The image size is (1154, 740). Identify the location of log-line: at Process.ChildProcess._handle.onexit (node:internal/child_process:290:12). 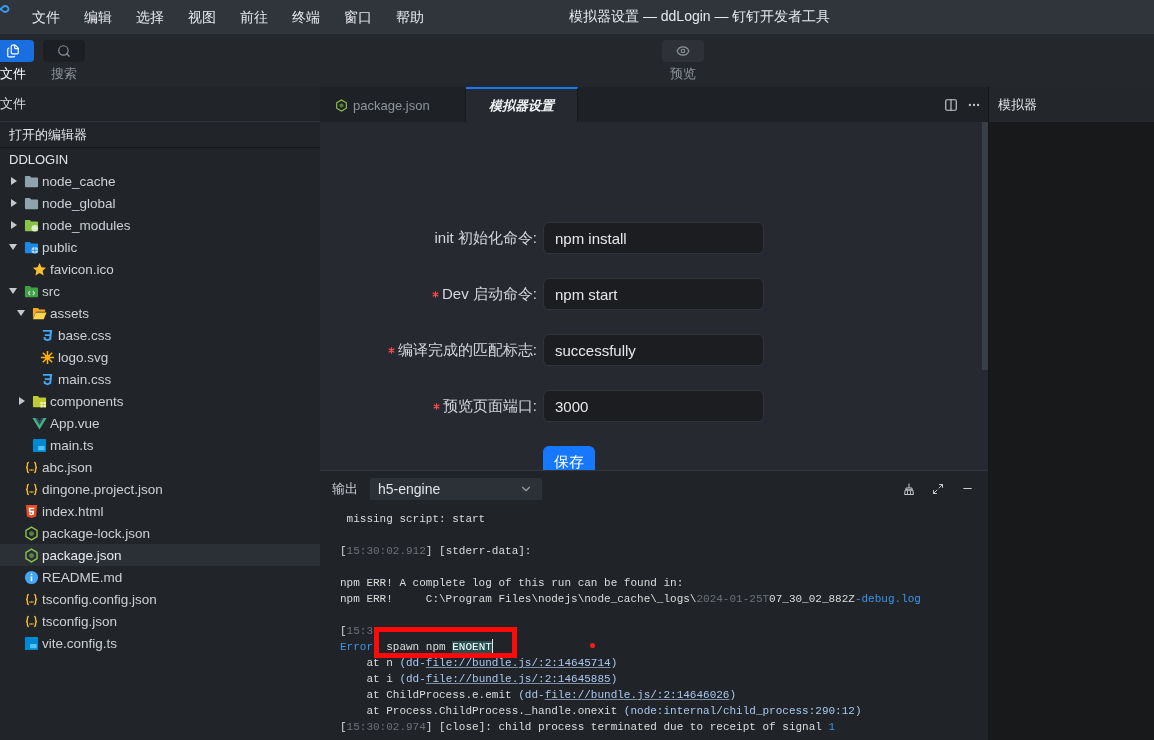
(613, 711).